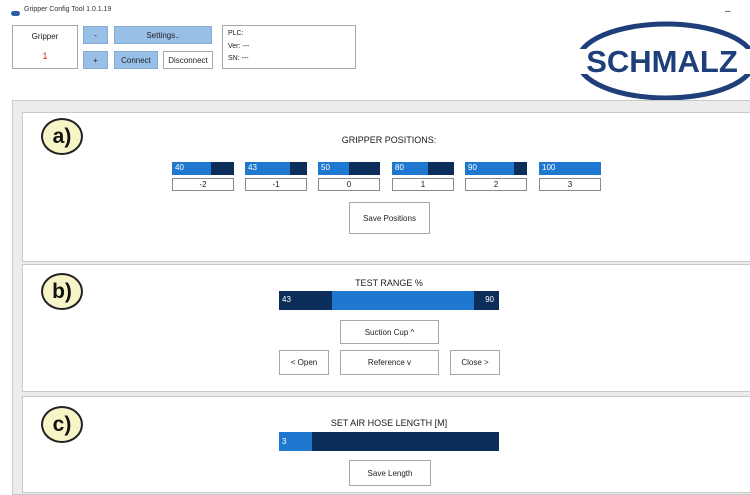 This screenshot has width=750, height=495. I want to click on section-c-badge: c), so click(62, 424).